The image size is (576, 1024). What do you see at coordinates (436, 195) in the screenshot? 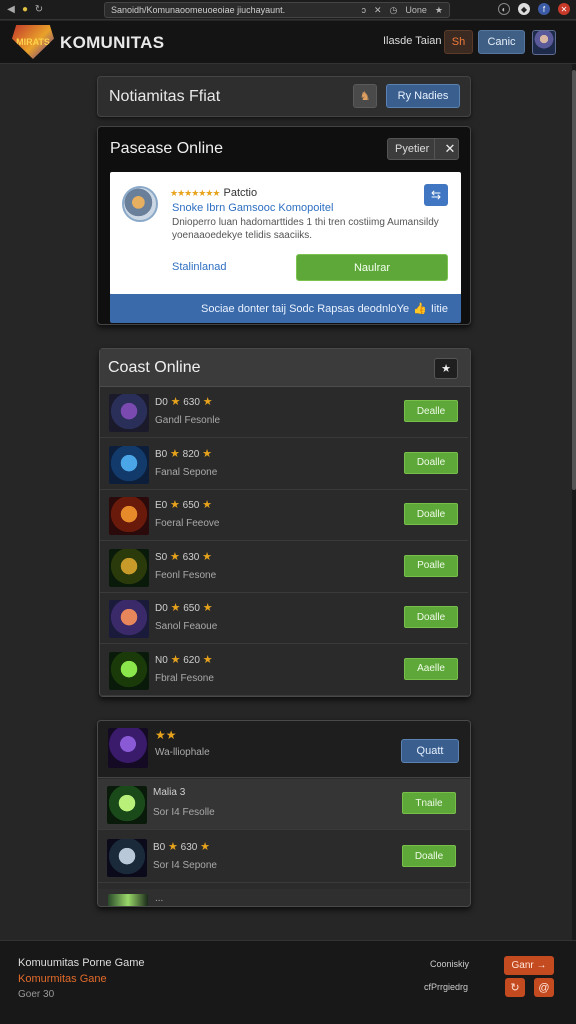
I see `share-icon: ⇆` at bounding box center [436, 195].